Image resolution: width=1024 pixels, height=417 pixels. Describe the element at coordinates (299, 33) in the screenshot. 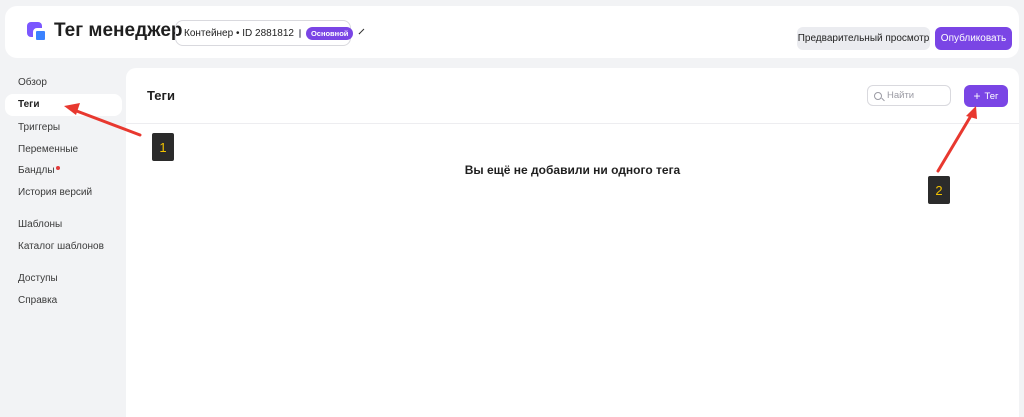

I see `copy-icon` at that location.